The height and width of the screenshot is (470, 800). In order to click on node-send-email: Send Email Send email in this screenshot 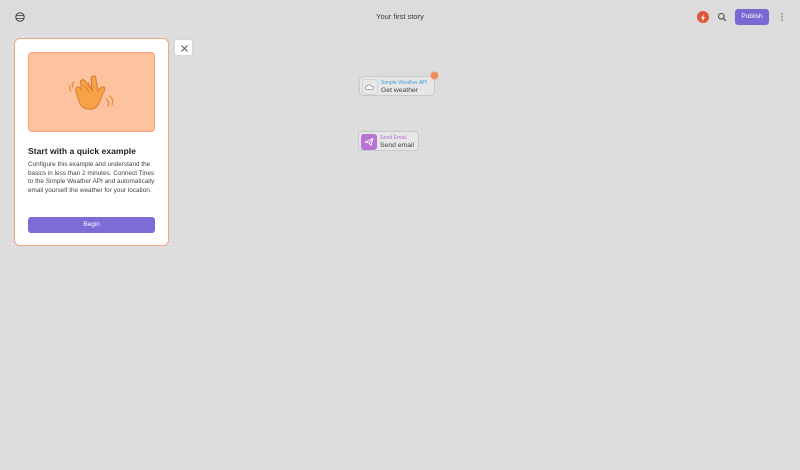, I will do `click(388, 141)`.